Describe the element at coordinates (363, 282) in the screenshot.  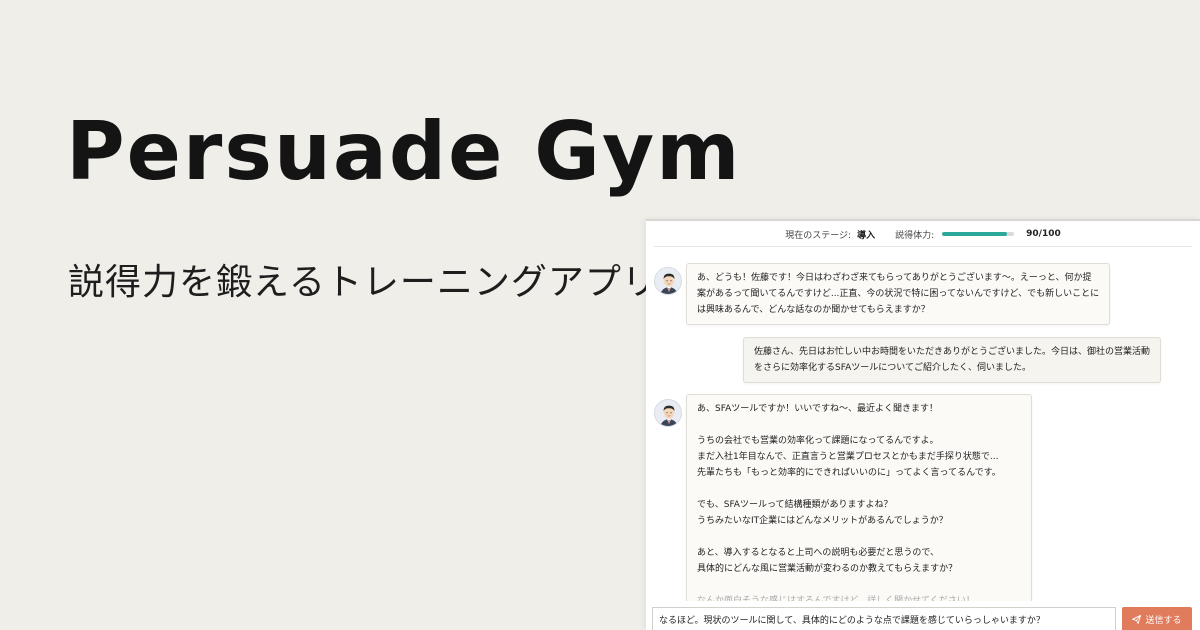
I see `app-tagline: 説得力を鍛えるトレーニングアプリ` at that location.